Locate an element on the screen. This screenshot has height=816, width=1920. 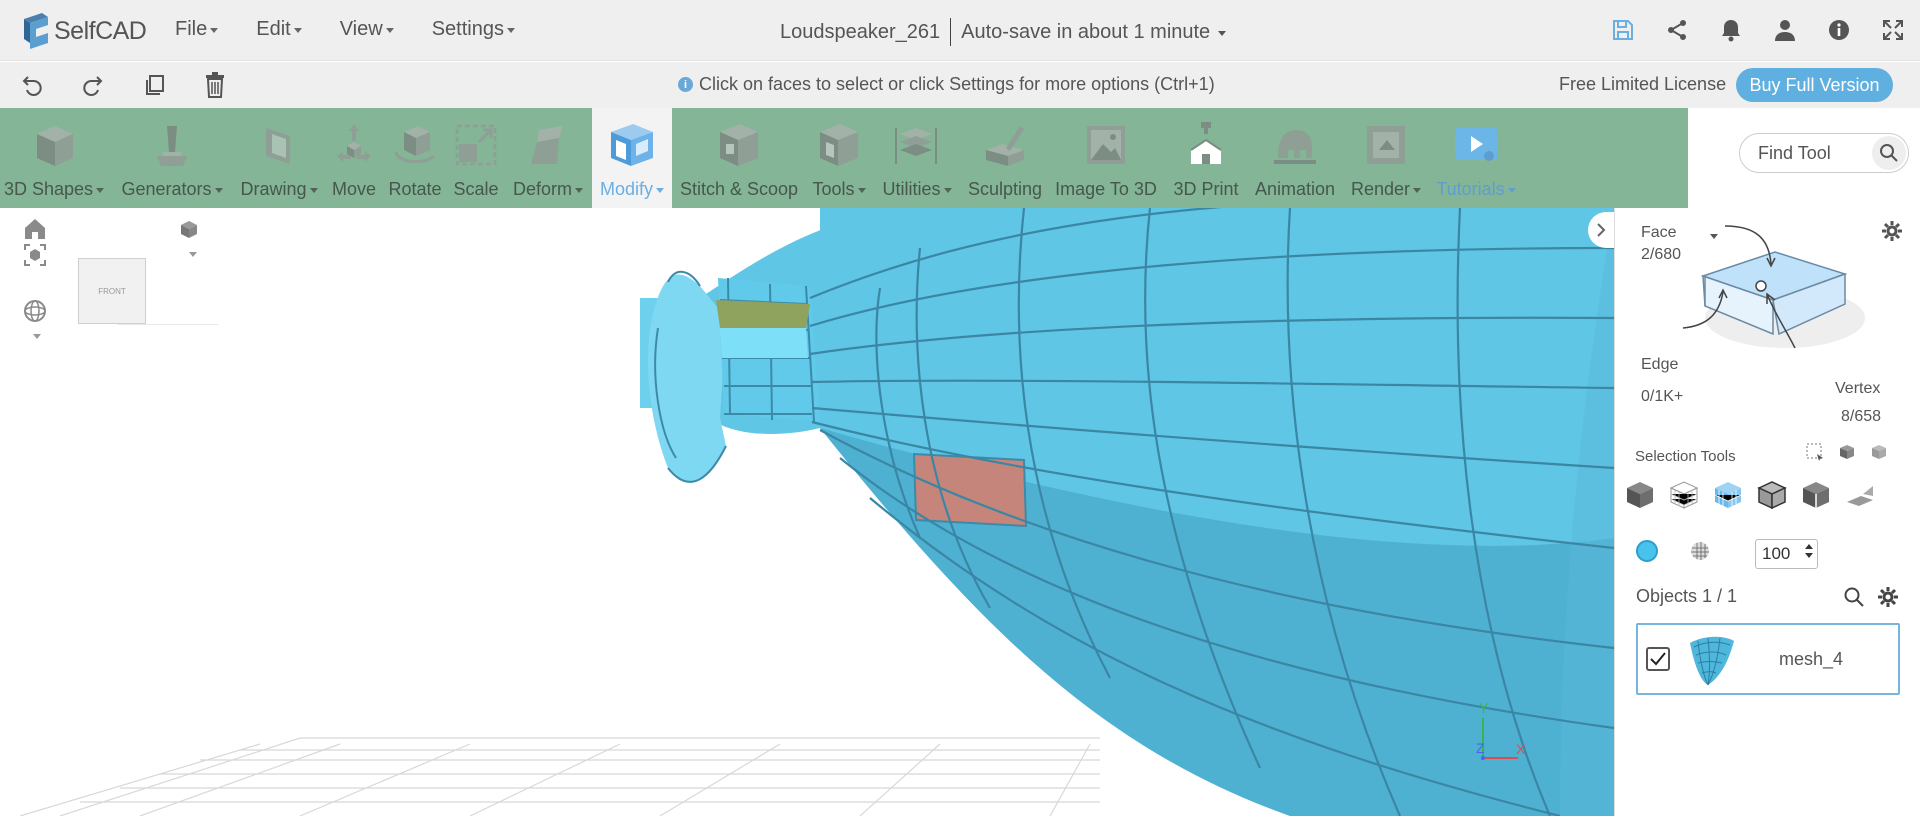
document-title: Loudspeaker_261 is located at coordinates (860, 32).